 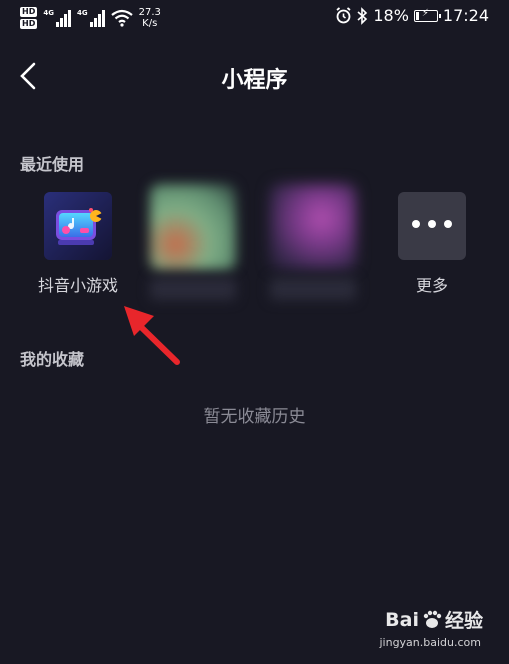 I want to click on annotation-arrow-icon, so click(x=152, y=335).